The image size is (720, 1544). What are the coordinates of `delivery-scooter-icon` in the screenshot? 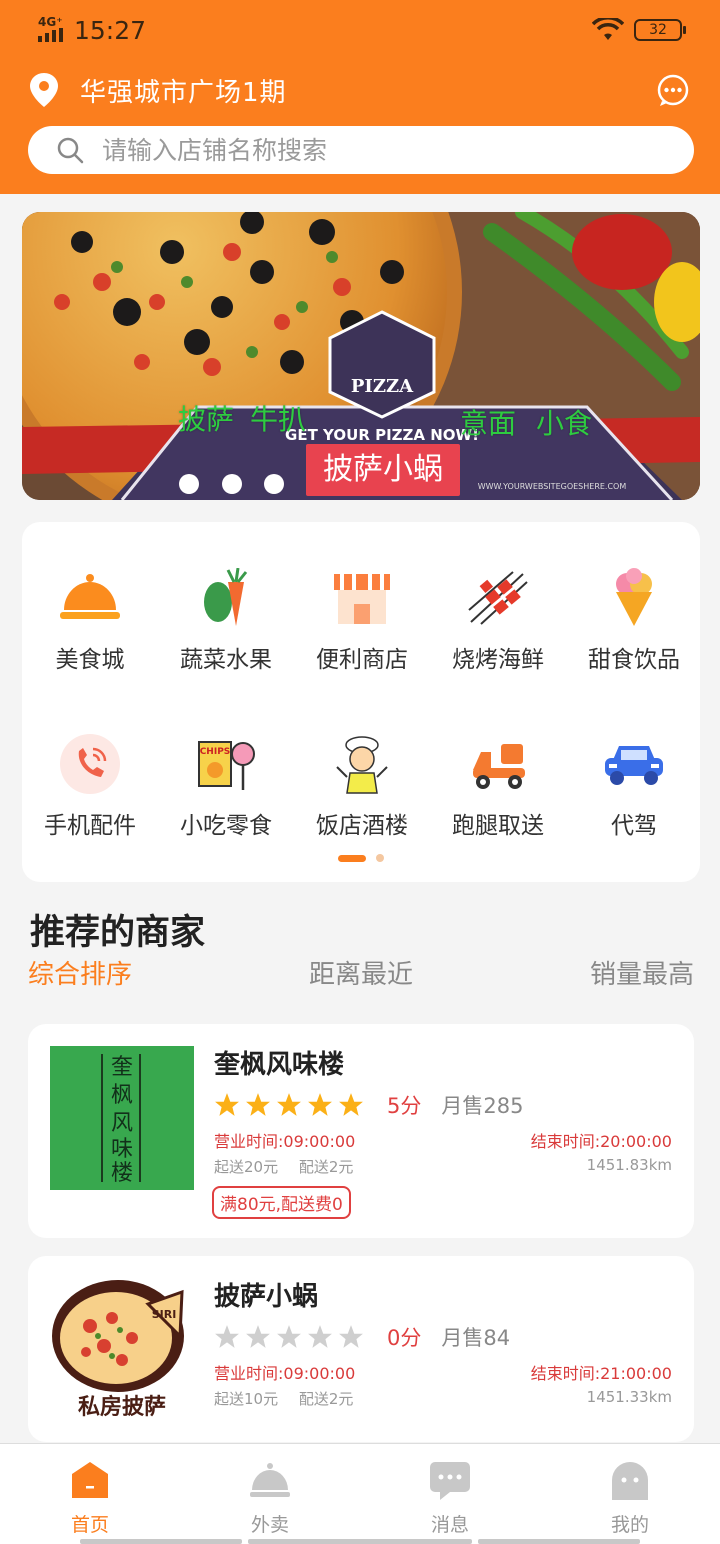 It's located at (498, 764).